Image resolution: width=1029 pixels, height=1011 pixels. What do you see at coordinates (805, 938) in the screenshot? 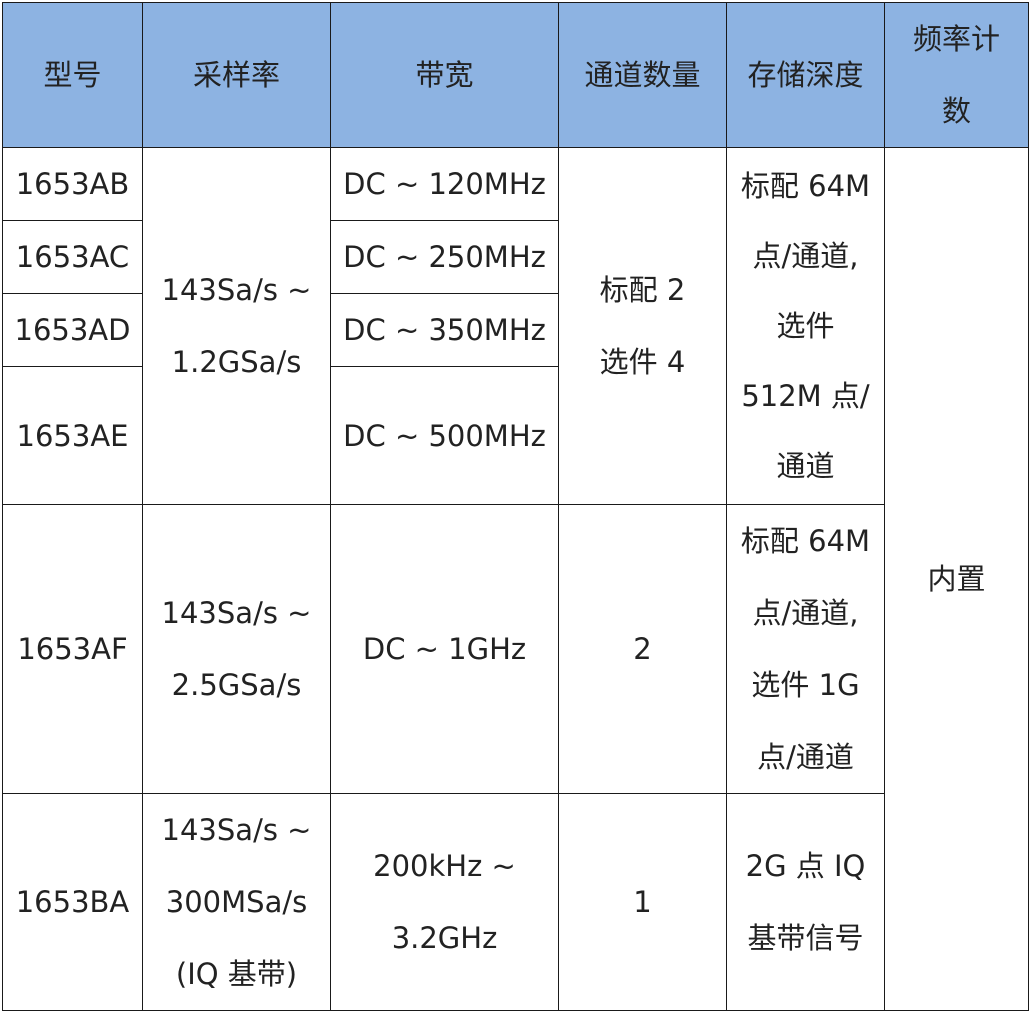
I see `memory-line: 基带信号` at bounding box center [805, 938].